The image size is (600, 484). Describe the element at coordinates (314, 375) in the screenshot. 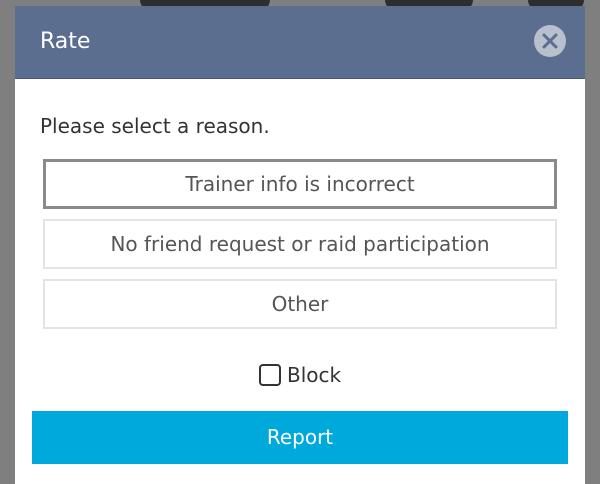

I see `block-label: Block` at that location.